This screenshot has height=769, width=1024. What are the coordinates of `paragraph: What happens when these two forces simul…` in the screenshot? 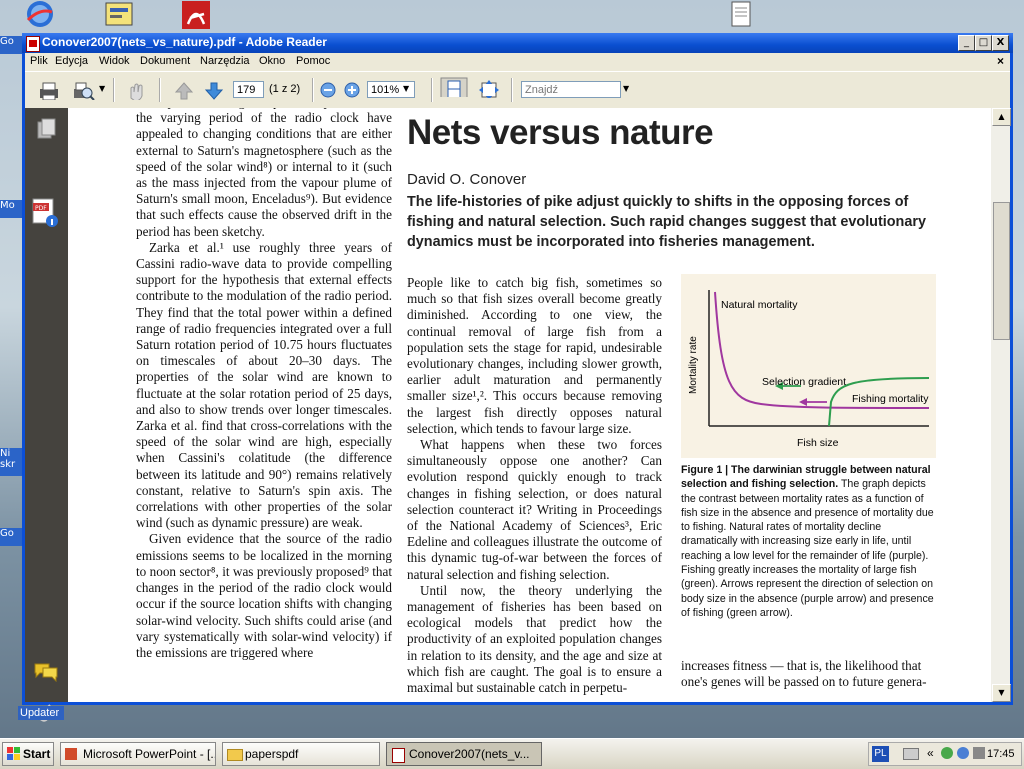 It's located at (534, 509).